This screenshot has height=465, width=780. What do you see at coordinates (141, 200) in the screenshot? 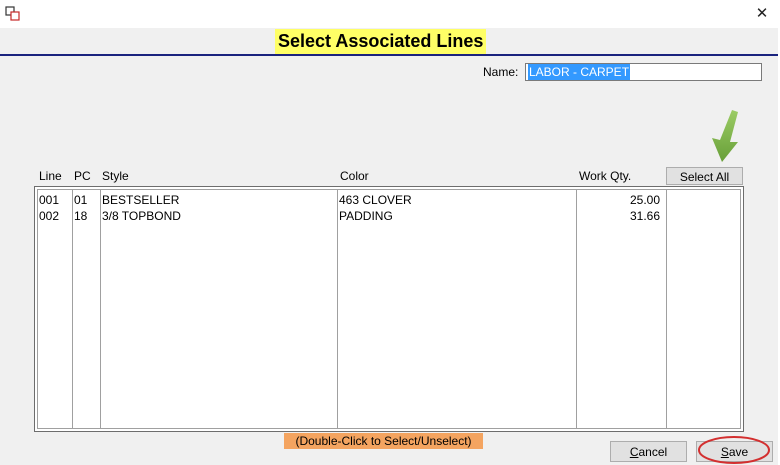
I see `cell-style: BESTSELLER` at bounding box center [141, 200].